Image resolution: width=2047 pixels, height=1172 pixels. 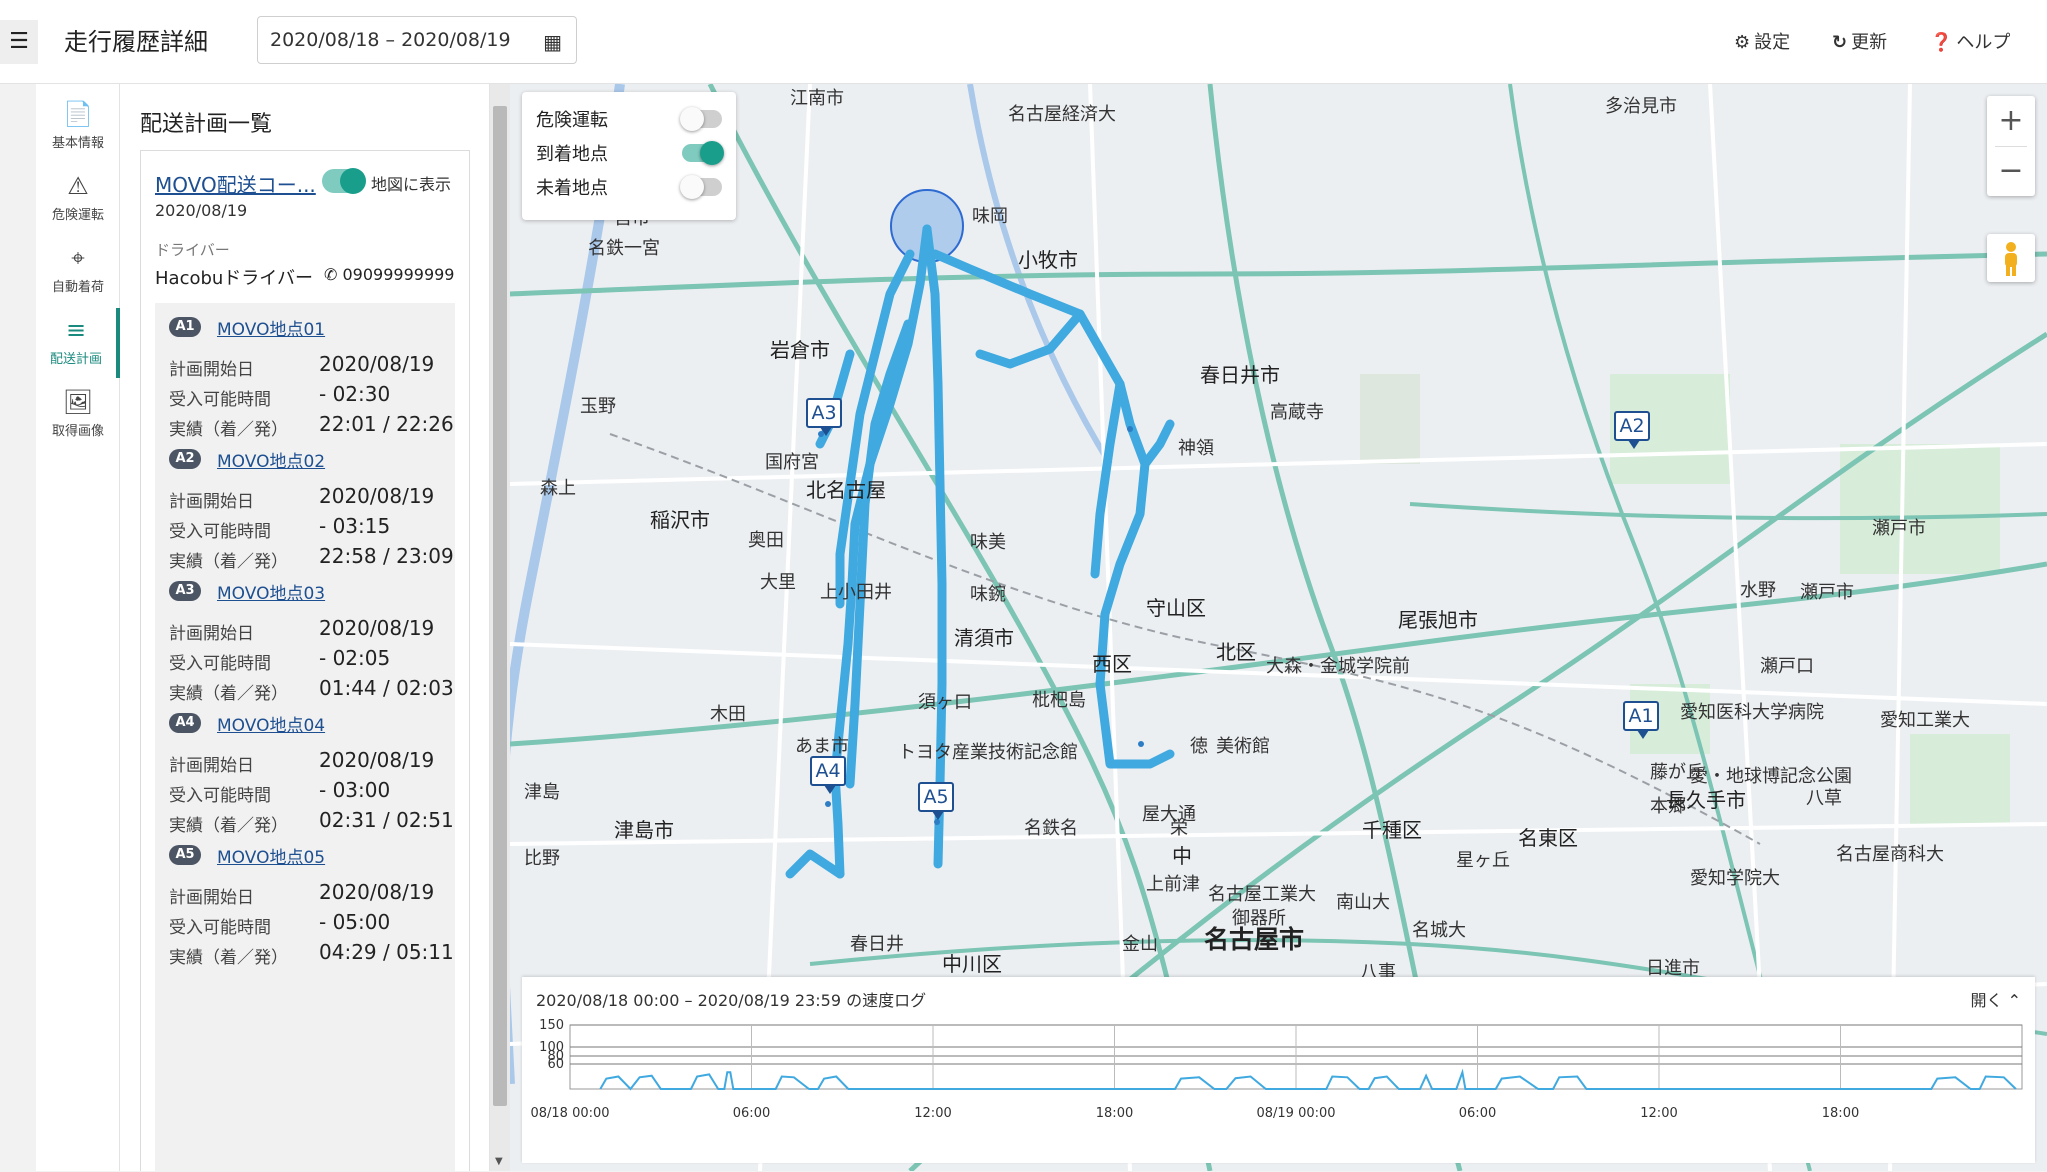 I want to click on date-range-value: 2020/08/18 – 2020/08/19, so click(x=390, y=40).